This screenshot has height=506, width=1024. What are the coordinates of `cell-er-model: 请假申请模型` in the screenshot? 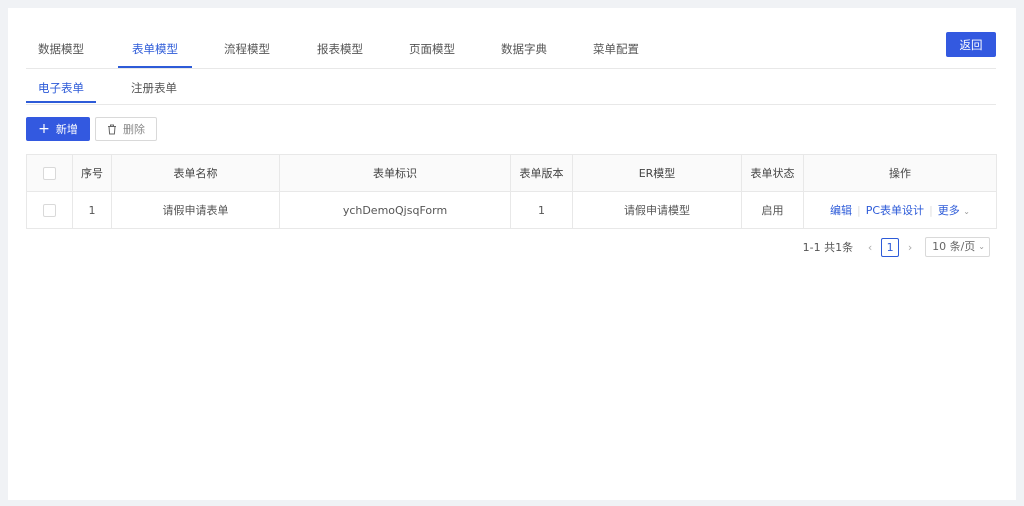 It's located at (657, 210).